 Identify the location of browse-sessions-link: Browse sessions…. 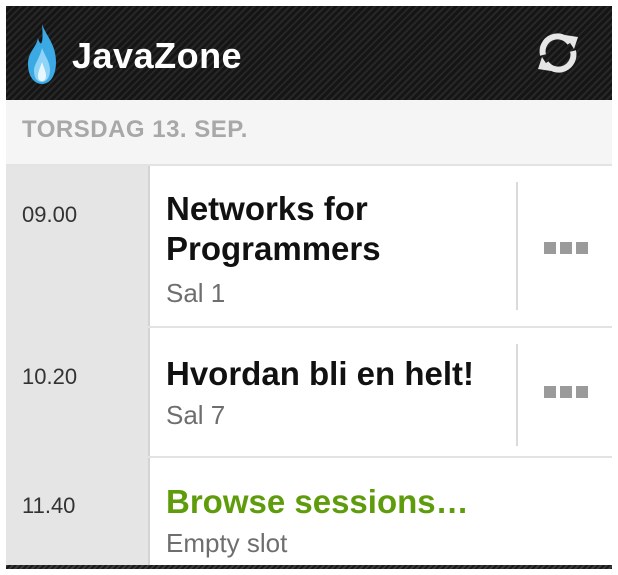
(317, 501).